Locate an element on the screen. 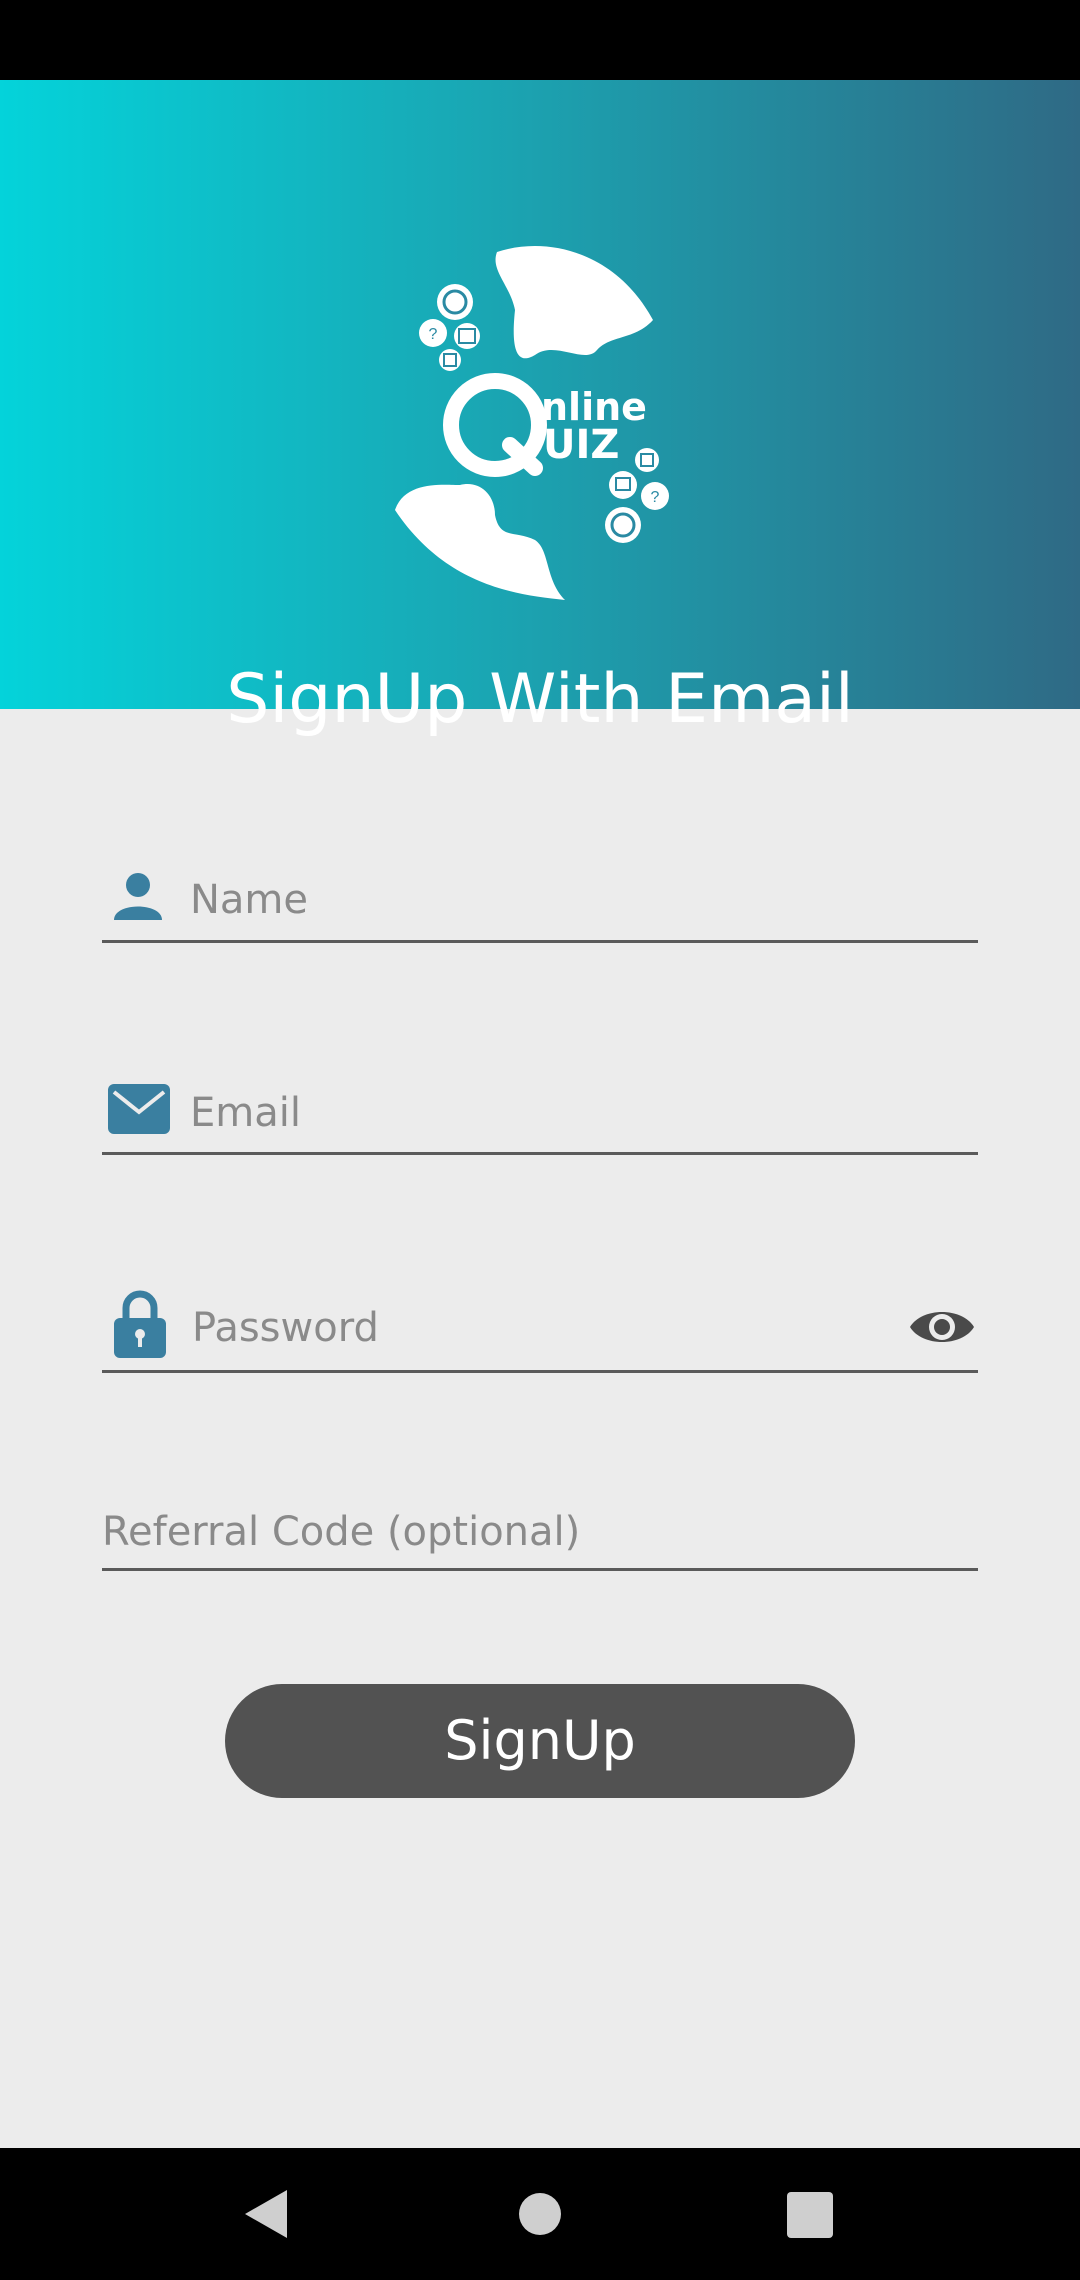 The width and height of the screenshot is (1080, 2280). status-bar is located at coordinates (540, 40).